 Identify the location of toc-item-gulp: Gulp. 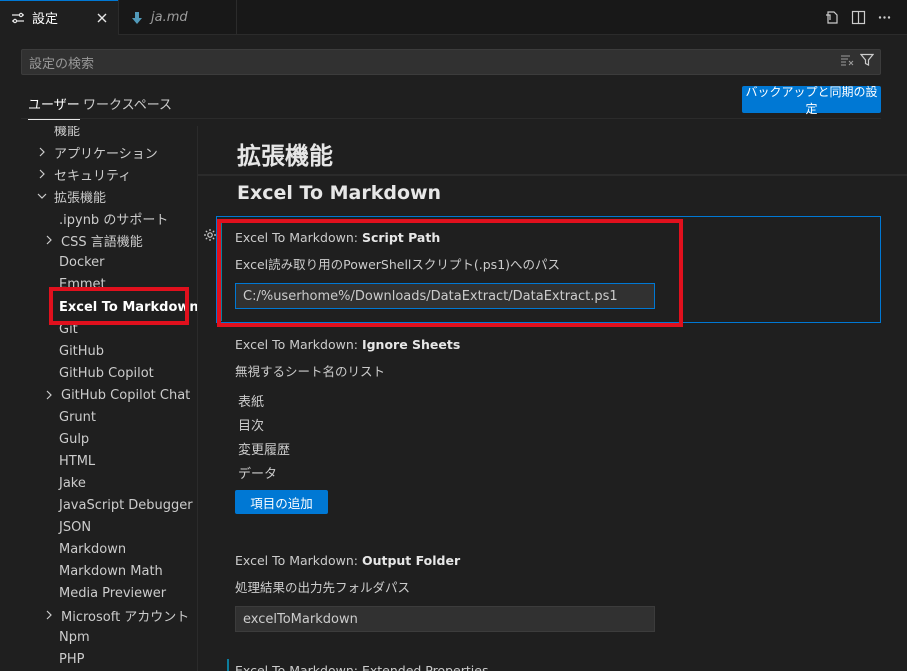
(54, 439).